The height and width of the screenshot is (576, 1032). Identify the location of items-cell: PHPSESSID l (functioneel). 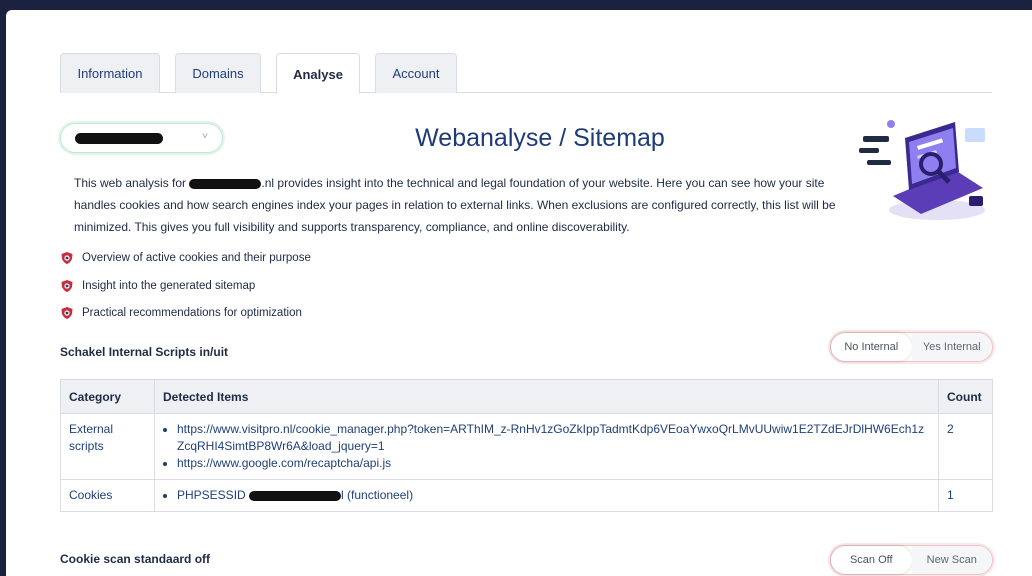
(546, 495).